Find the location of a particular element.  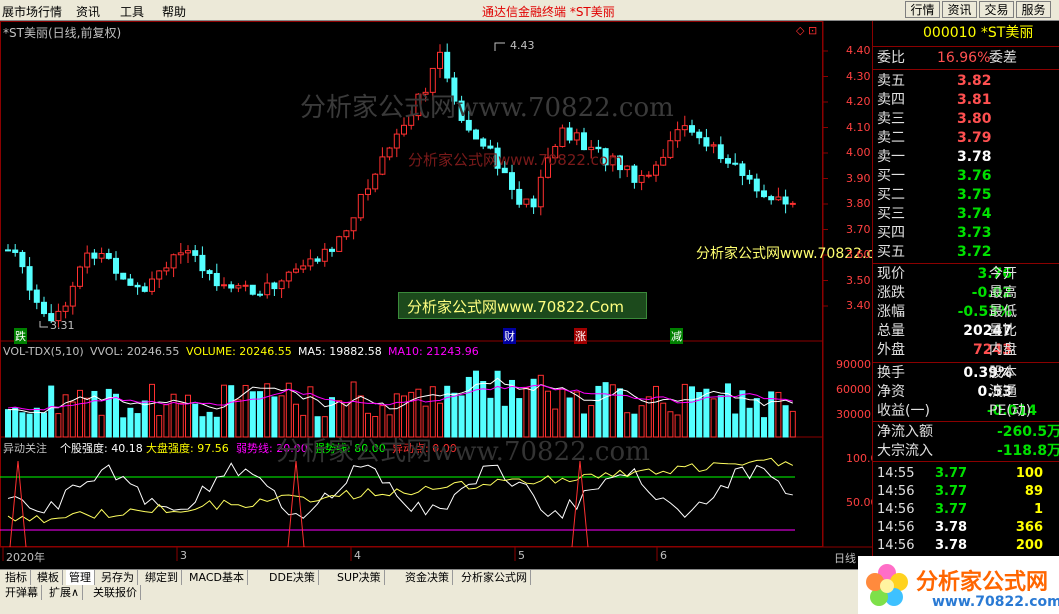

tick-row: 14:56 3.77 1 is located at coordinates (960, 509).